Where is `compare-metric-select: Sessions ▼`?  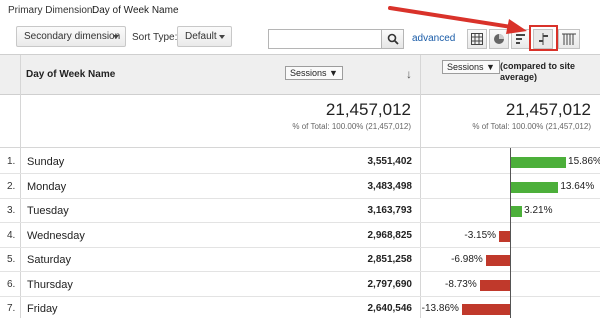
compare-metric-select: Sessions ▼ is located at coordinates (471, 67).